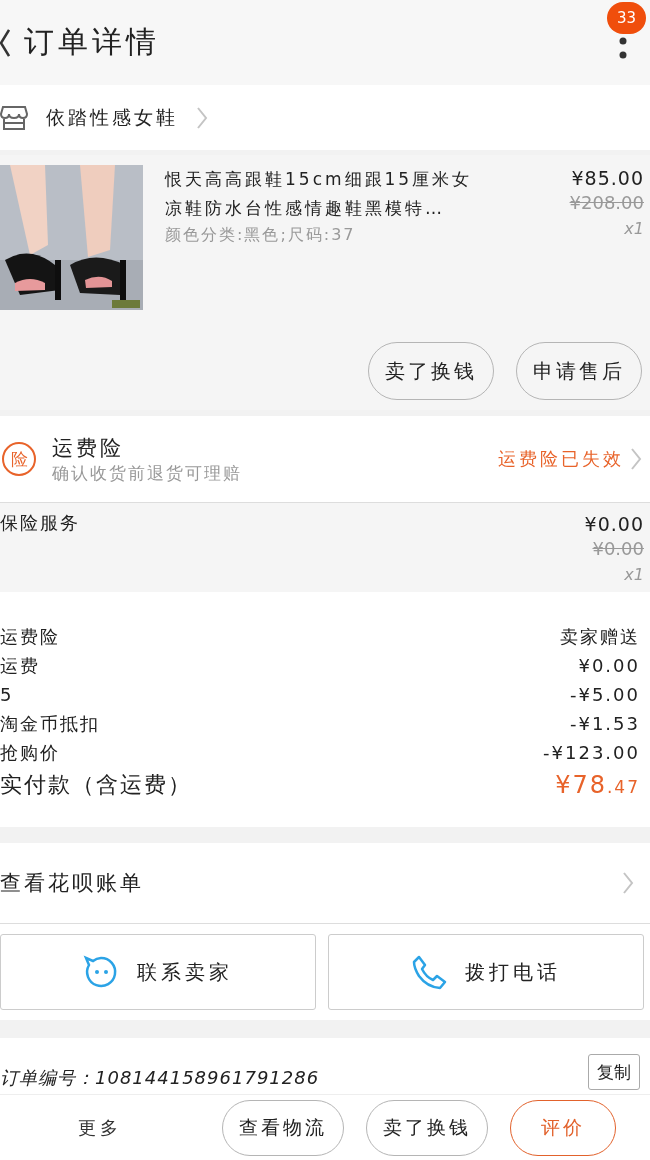 This screenshot has height=1160, width=650. Describe the element at coordinates (261, 235) in the screenshot. I see `product-spec: 颜色分类:黑色;尺码:37` at that location.